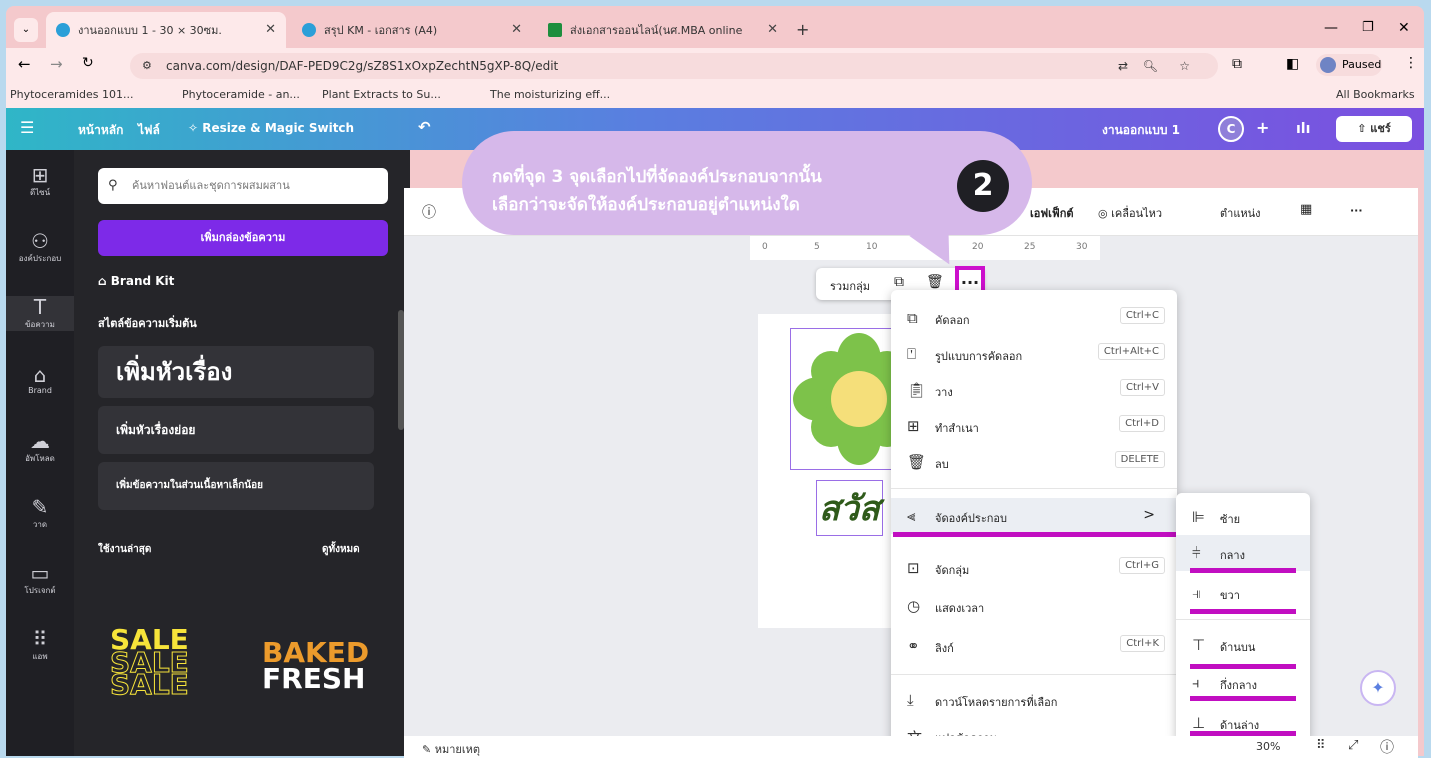  I want to click on zoom-level: 30%, so click(1268, 746).